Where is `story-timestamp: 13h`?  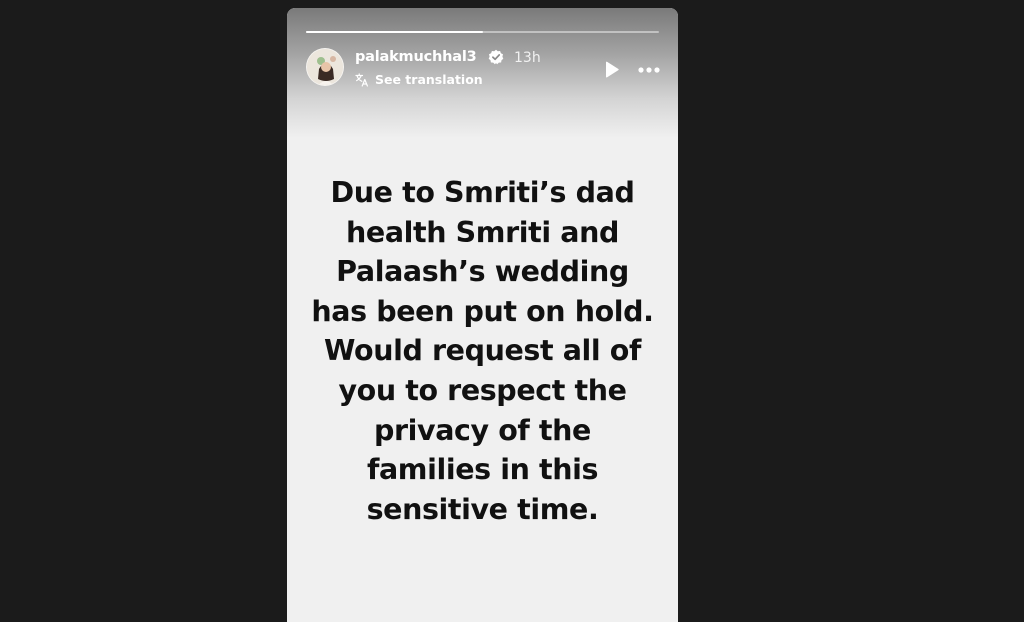
story-timestamp: 13h is located at coordinates (527, 58).